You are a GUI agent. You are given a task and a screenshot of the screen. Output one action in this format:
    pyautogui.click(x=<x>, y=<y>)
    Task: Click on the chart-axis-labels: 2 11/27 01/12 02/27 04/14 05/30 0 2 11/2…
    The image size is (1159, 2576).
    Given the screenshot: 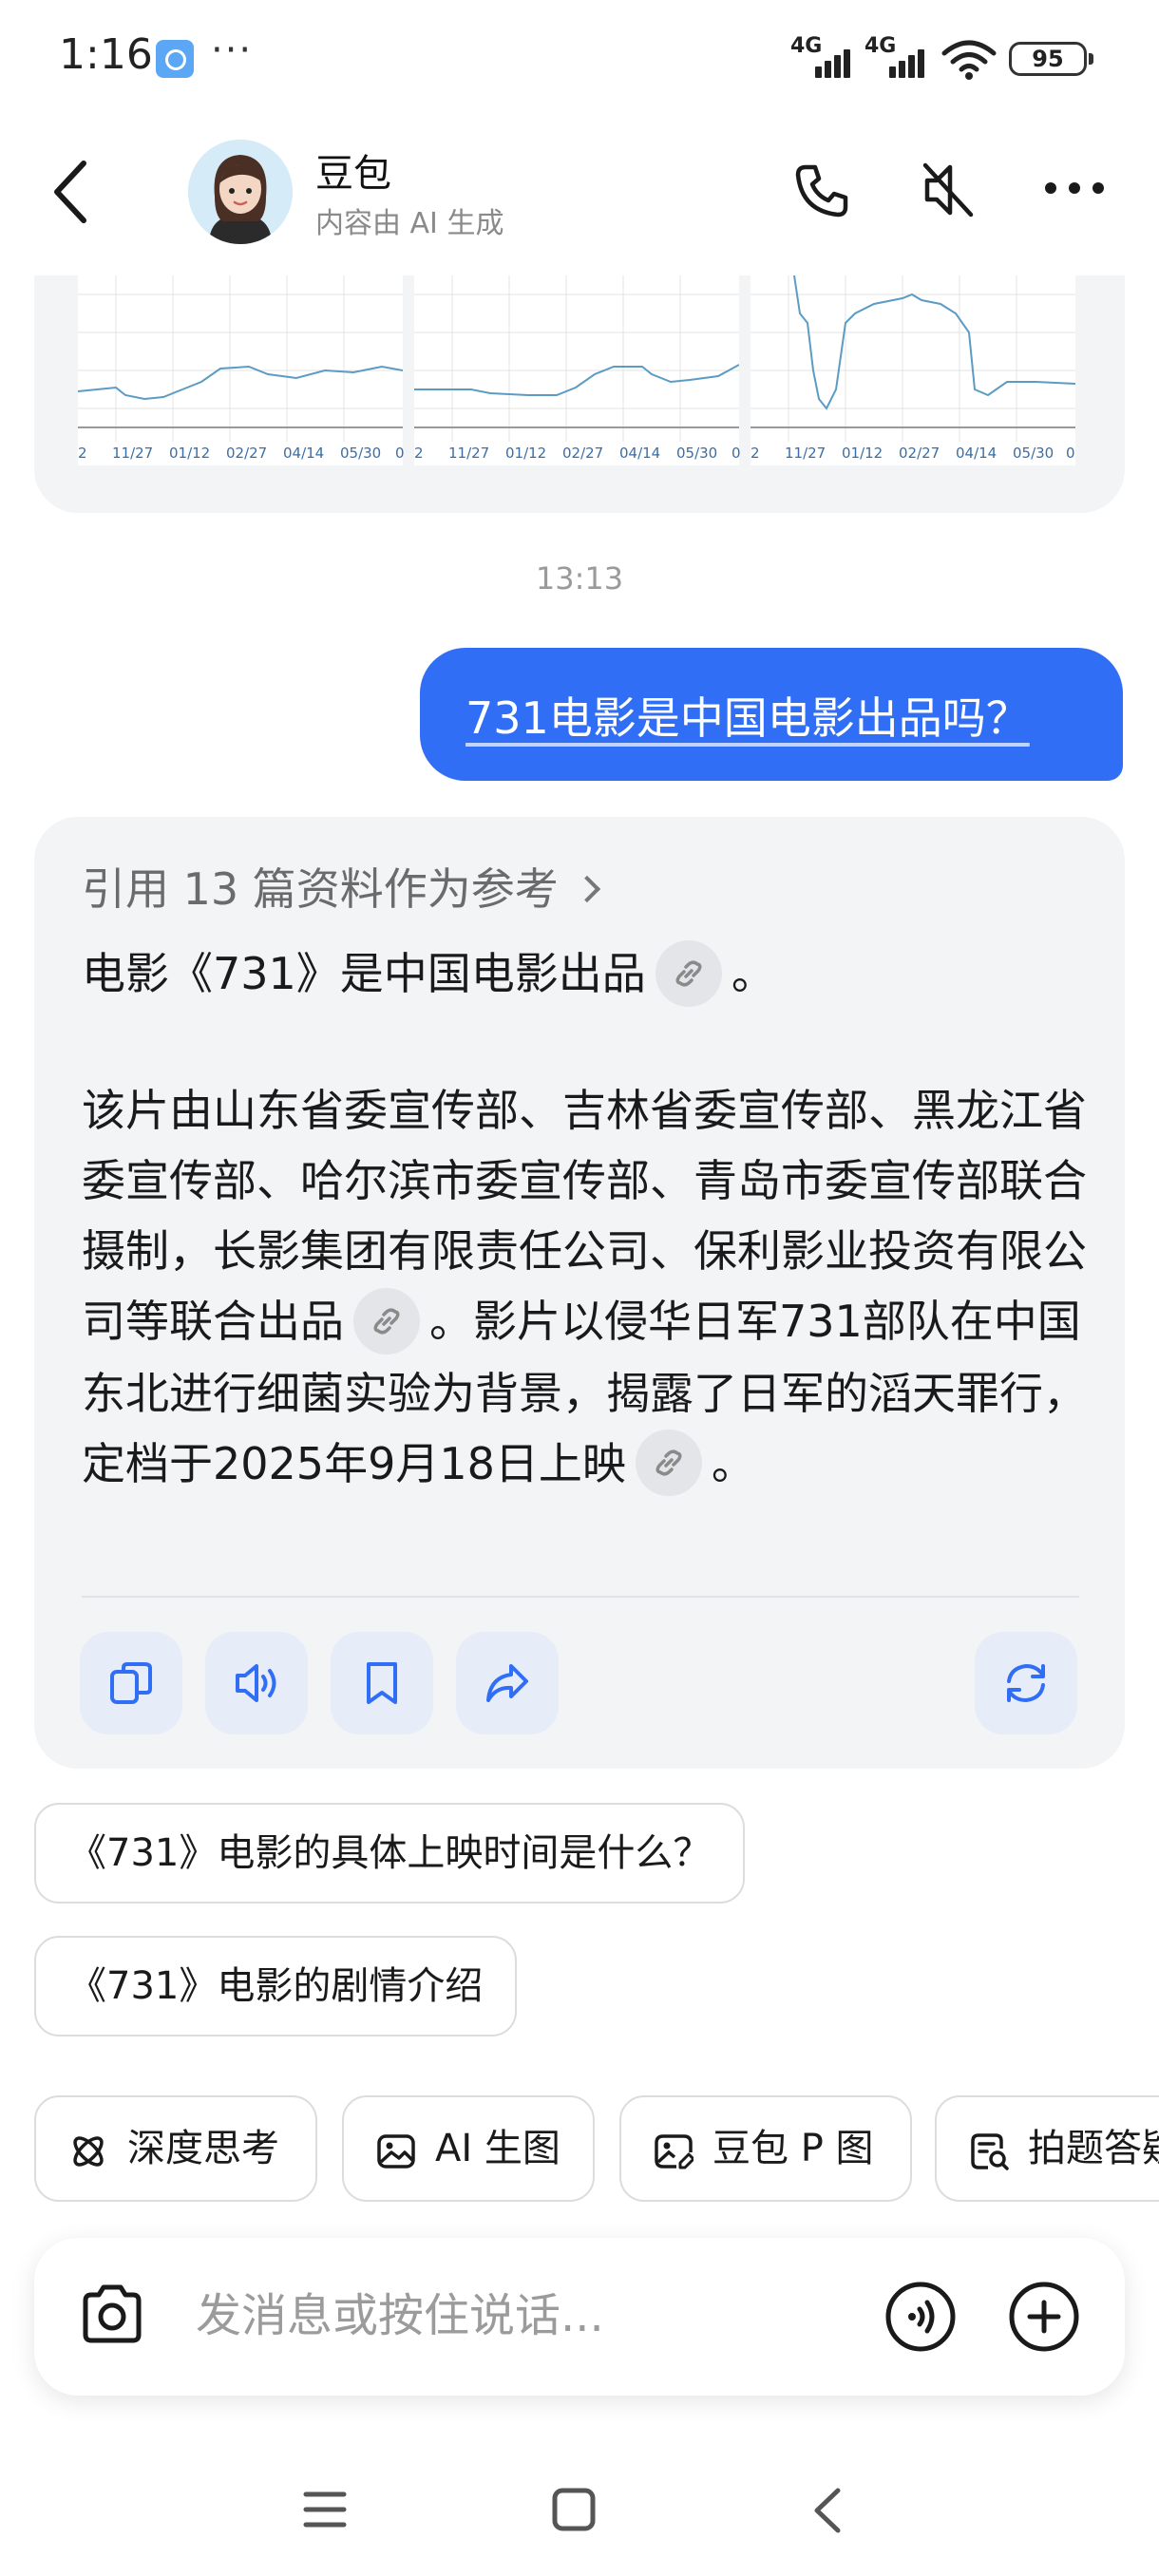 What is the action you would take?
    pyautogui.click(x=576, y=453)
    